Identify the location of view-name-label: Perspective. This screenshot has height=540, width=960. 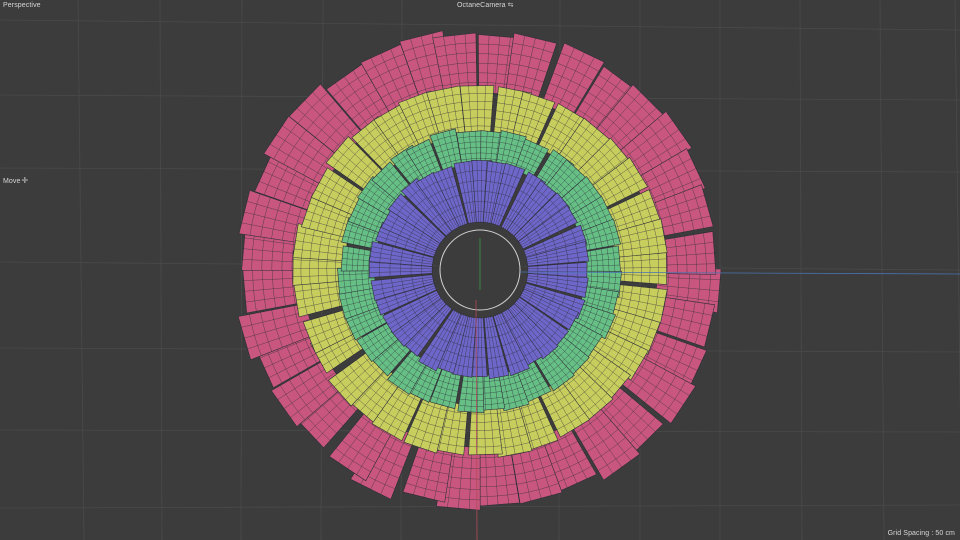
(22, 6).